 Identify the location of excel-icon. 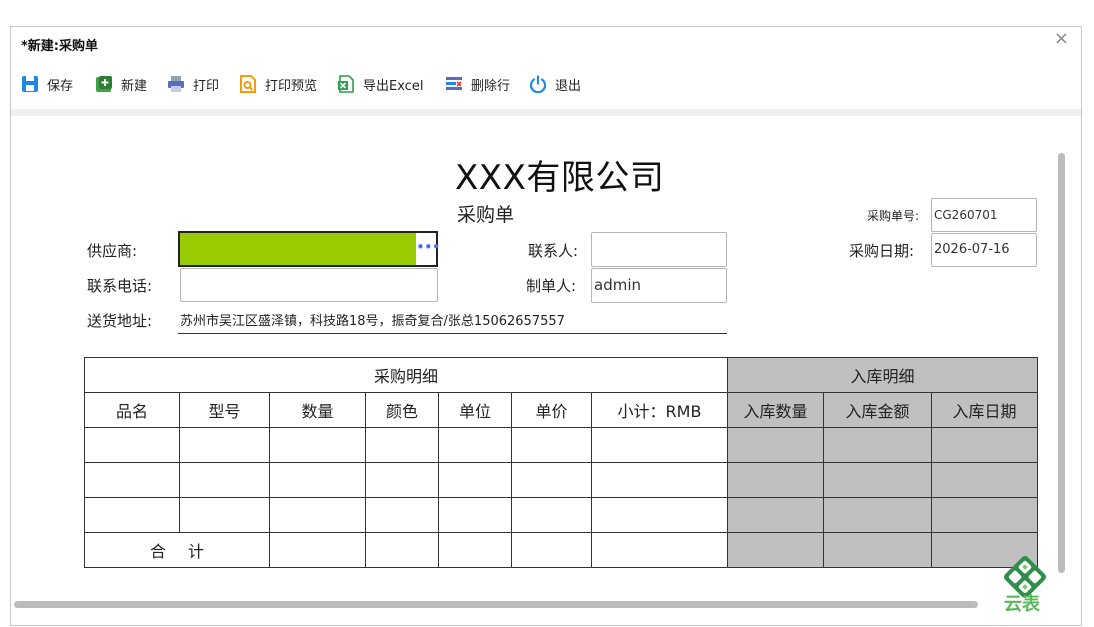
(346, 84).